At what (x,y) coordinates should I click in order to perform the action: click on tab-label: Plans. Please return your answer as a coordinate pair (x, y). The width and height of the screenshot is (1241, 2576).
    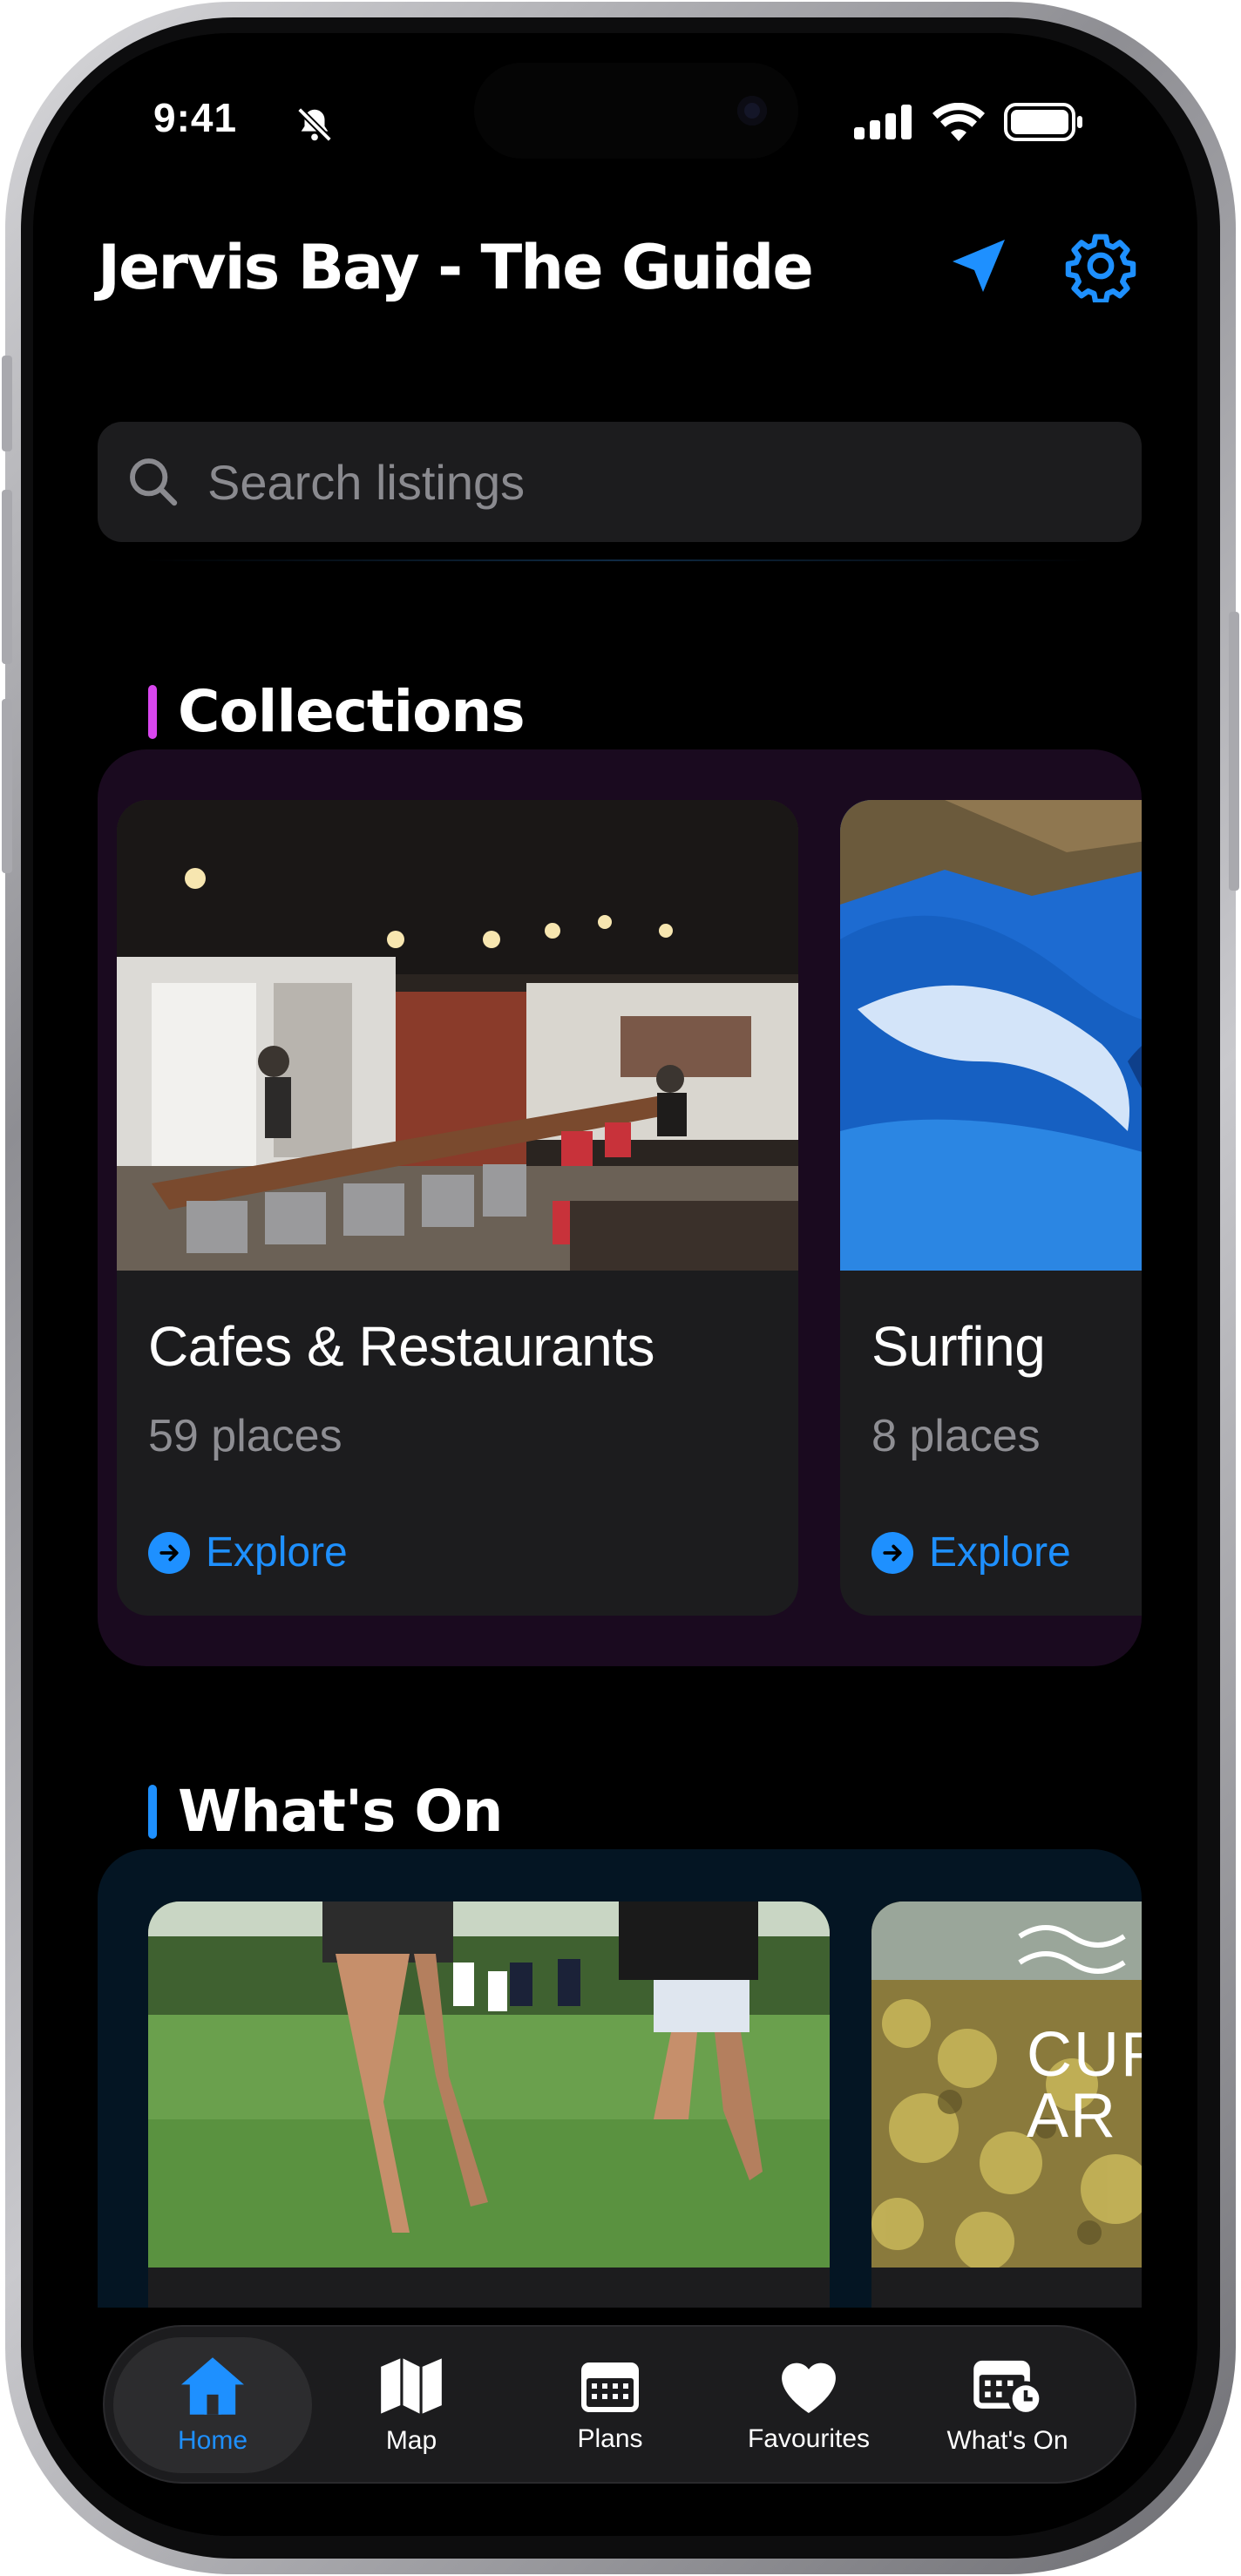
    Looking at the image, I should click on (610, 2439).